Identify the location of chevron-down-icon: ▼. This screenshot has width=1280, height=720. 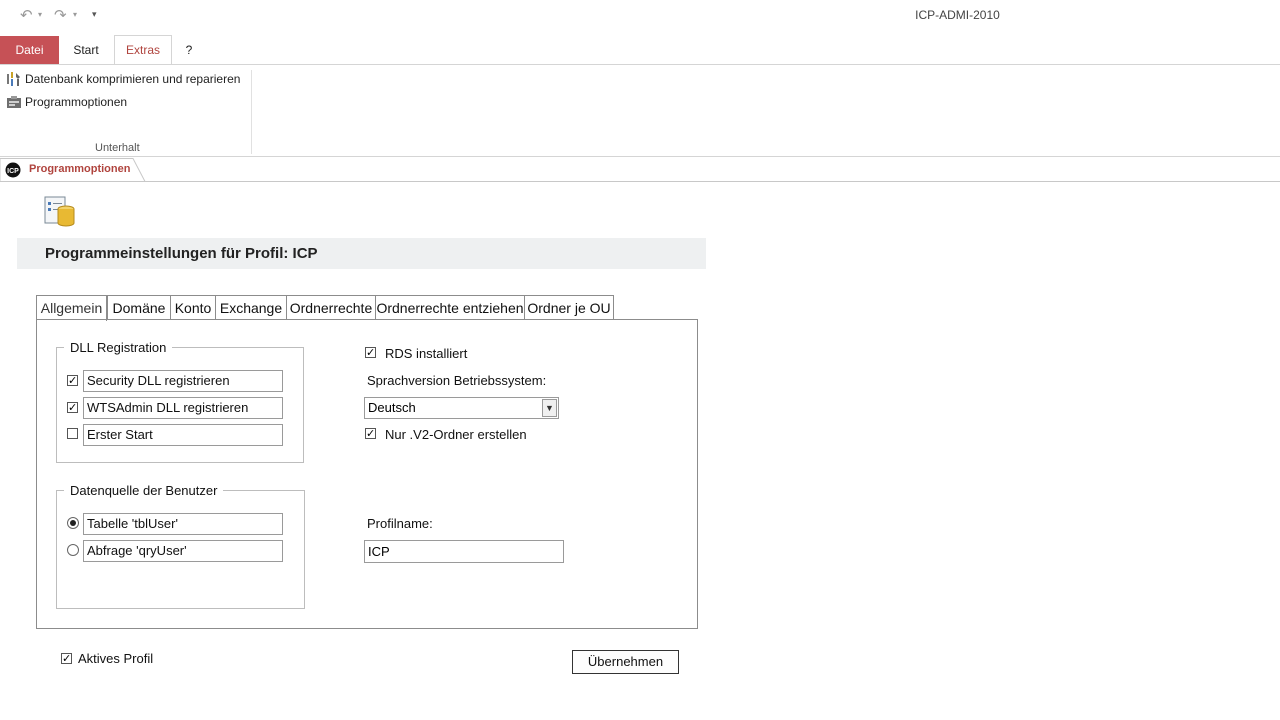
(549, 408).